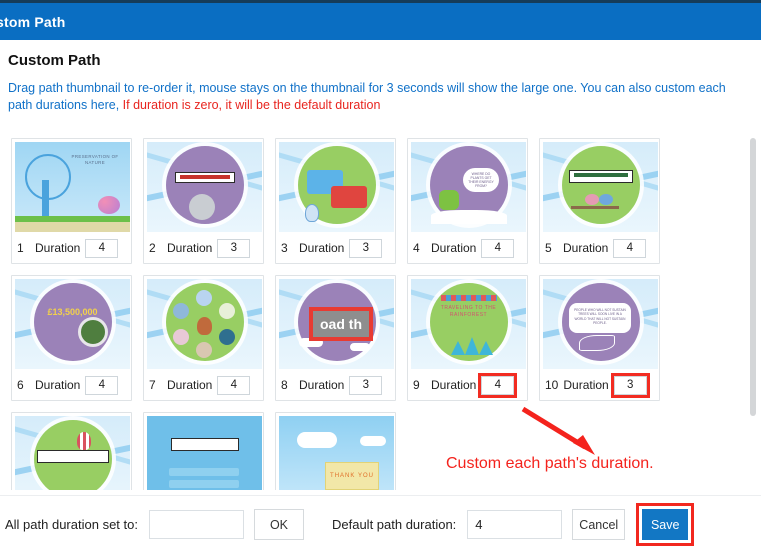  Describe the element at coordinates (317, 440) in the screenshot. I see `cloud-icon` at that location.